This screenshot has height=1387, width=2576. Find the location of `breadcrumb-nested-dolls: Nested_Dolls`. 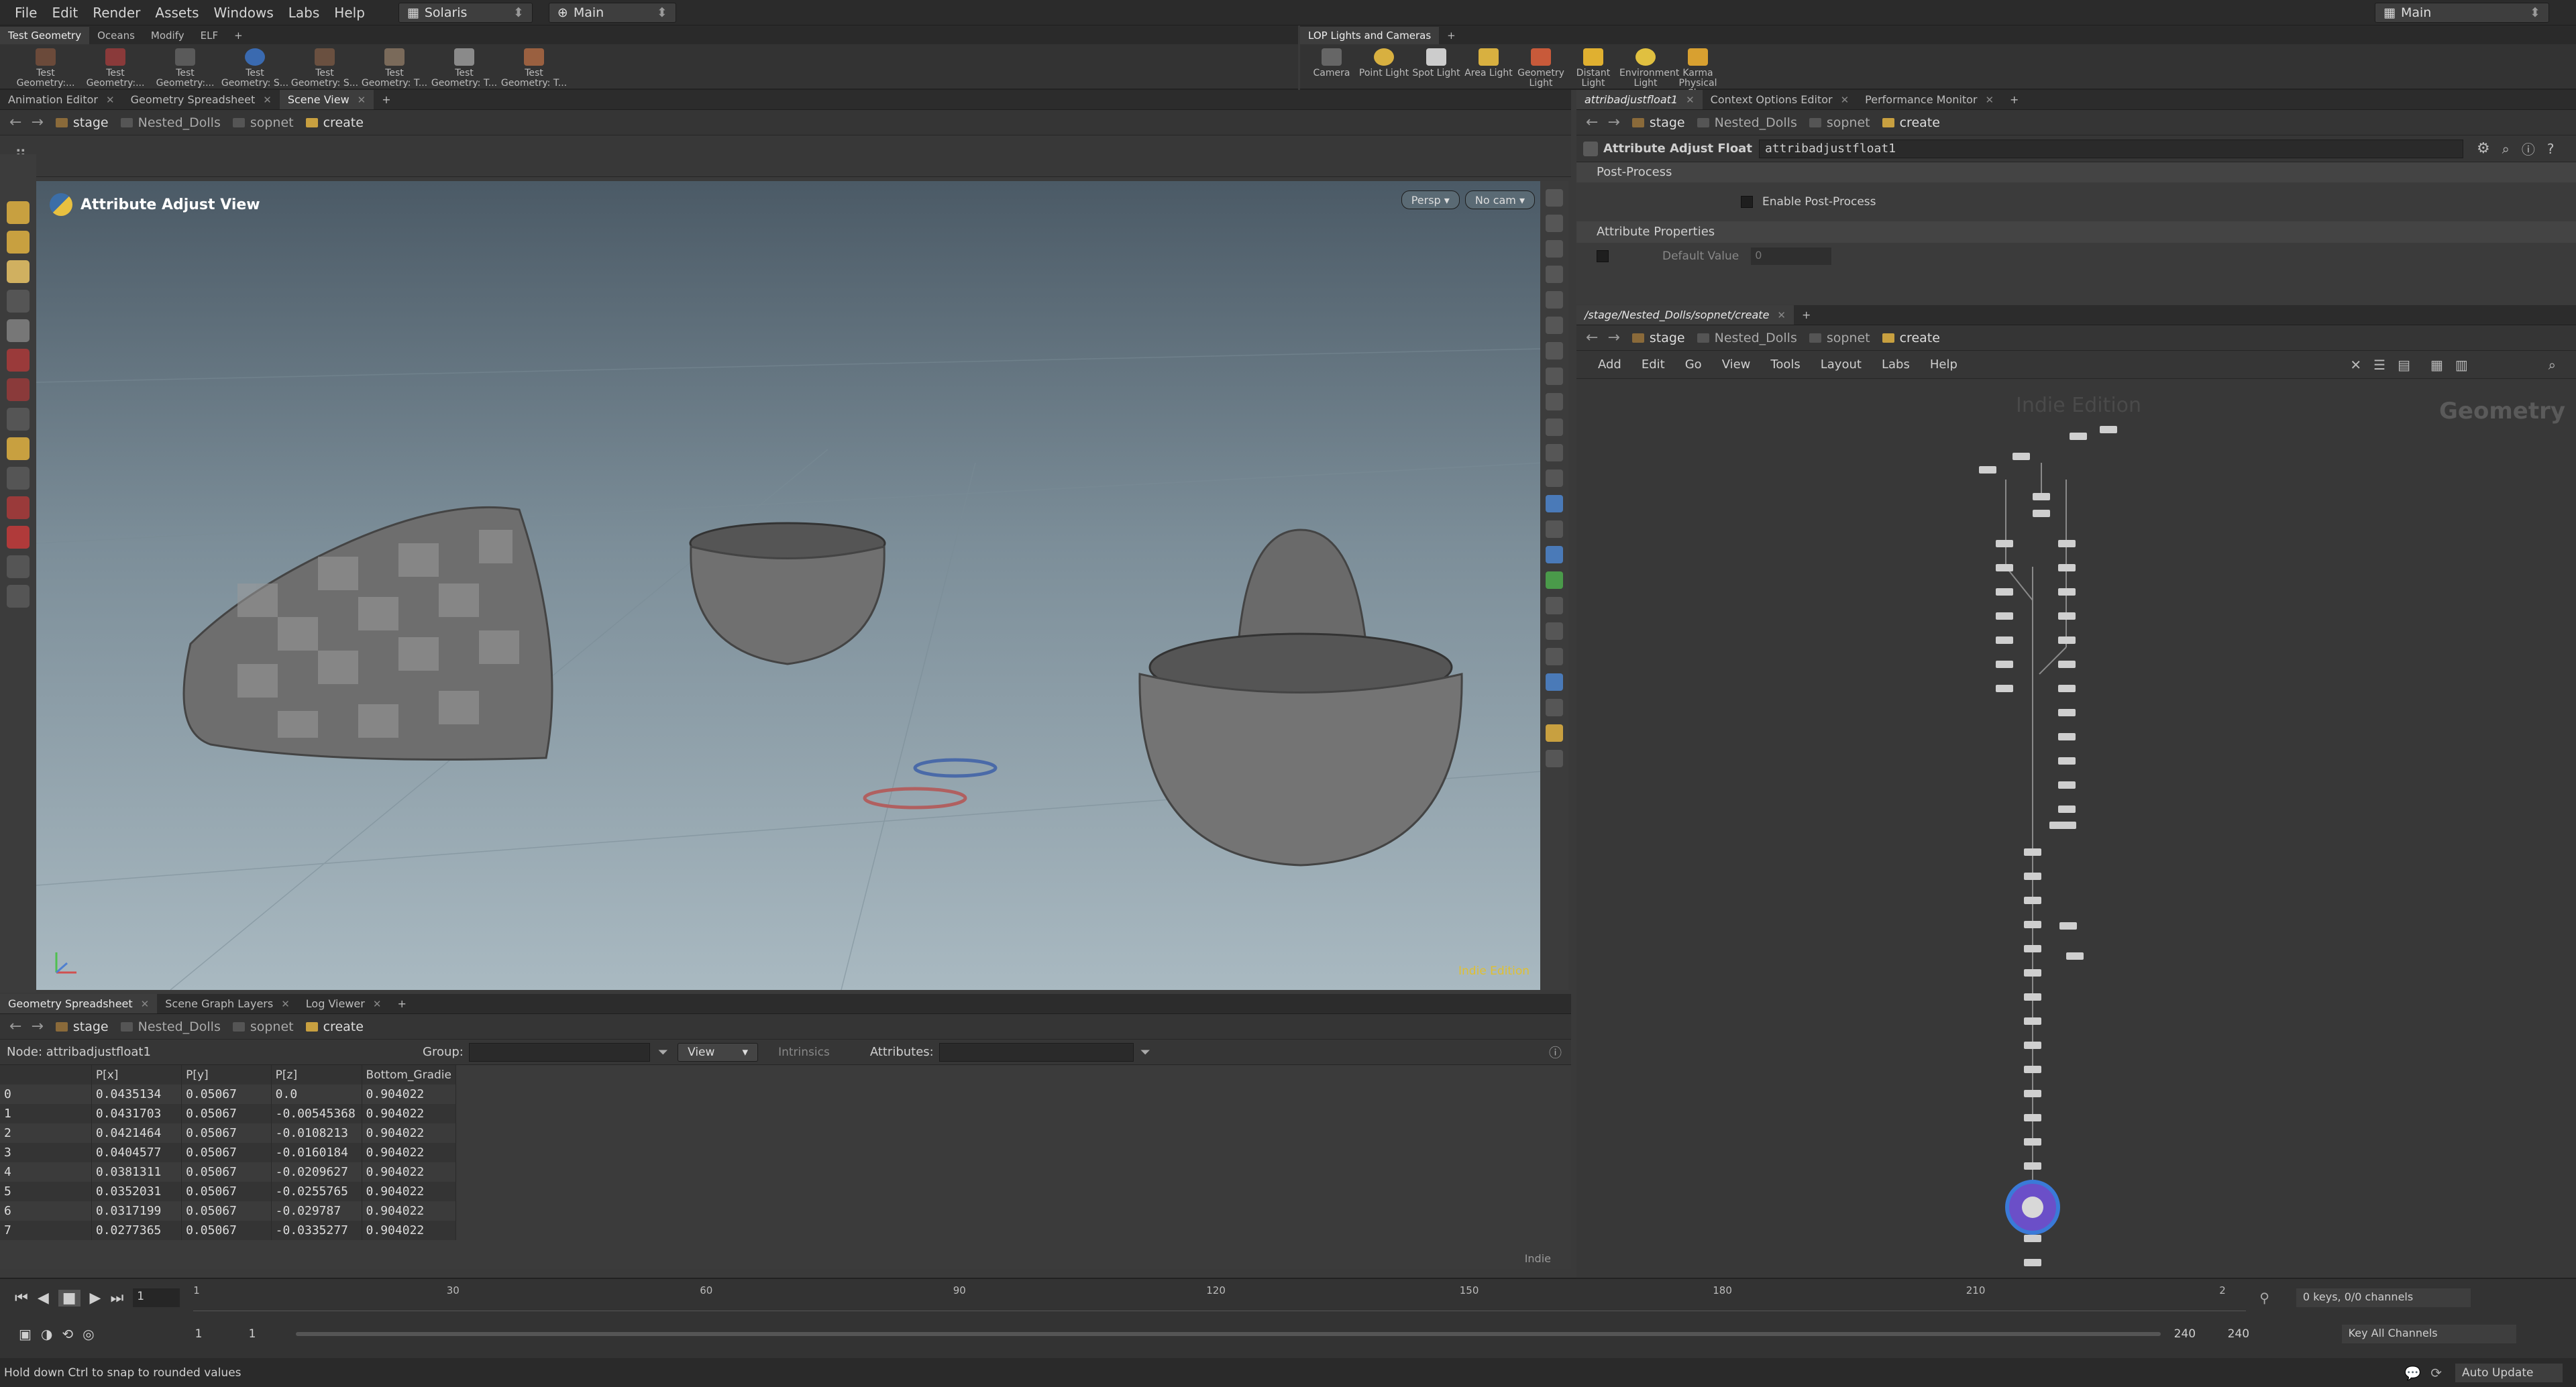

breadcrumb-nested-dolls: Nested_Dolls is located at coordinates (1747, 122).